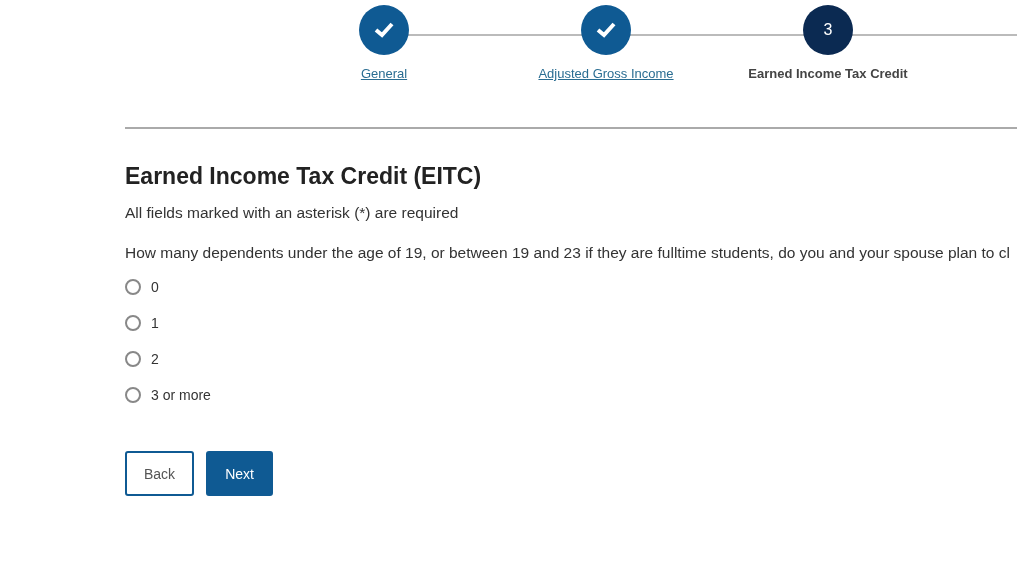 Image resolution: width=1024 pixels, height=587 pixels. What do you see at coordinates (292, 213) in the screenshot?
I see `required-note: All fields marked with an asterisk (*) are required` at bounding box center [292, 213].